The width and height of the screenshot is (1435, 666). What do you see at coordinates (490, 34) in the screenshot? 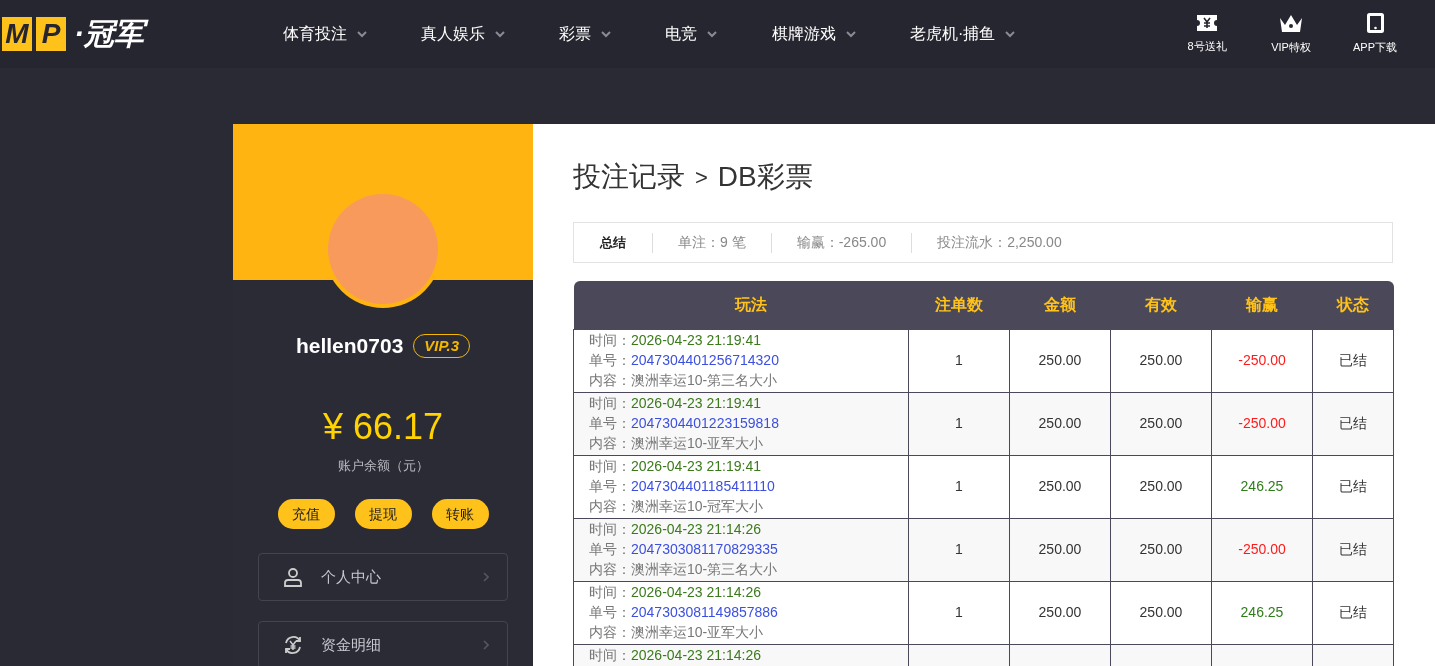
I see `nav-menu: 真人娱乐` at bounding box center [490, 34].